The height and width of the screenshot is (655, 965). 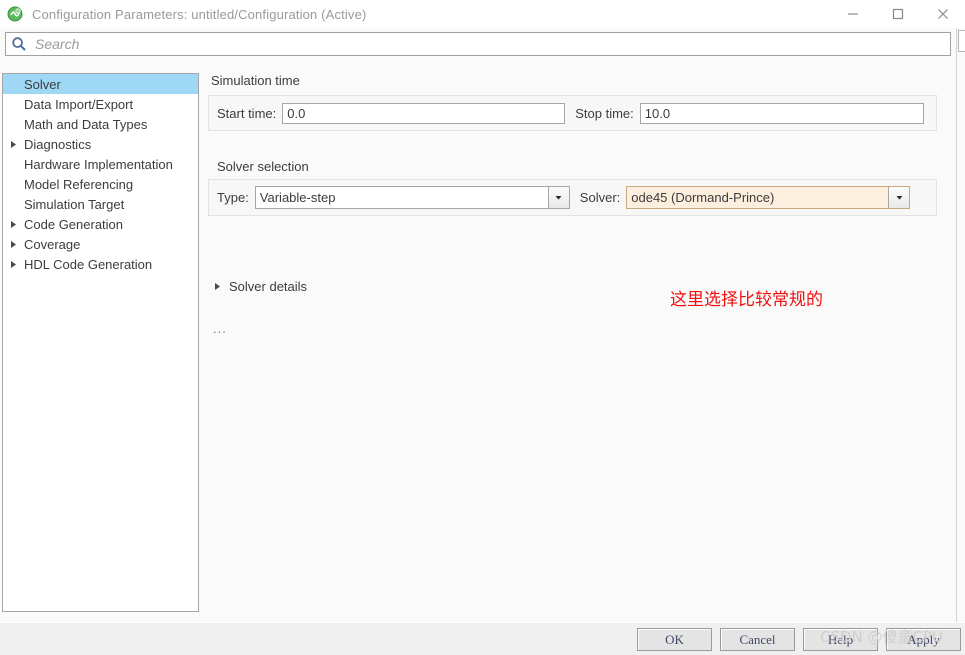 I want to click on start-time-input, so click(x=424, y=113).